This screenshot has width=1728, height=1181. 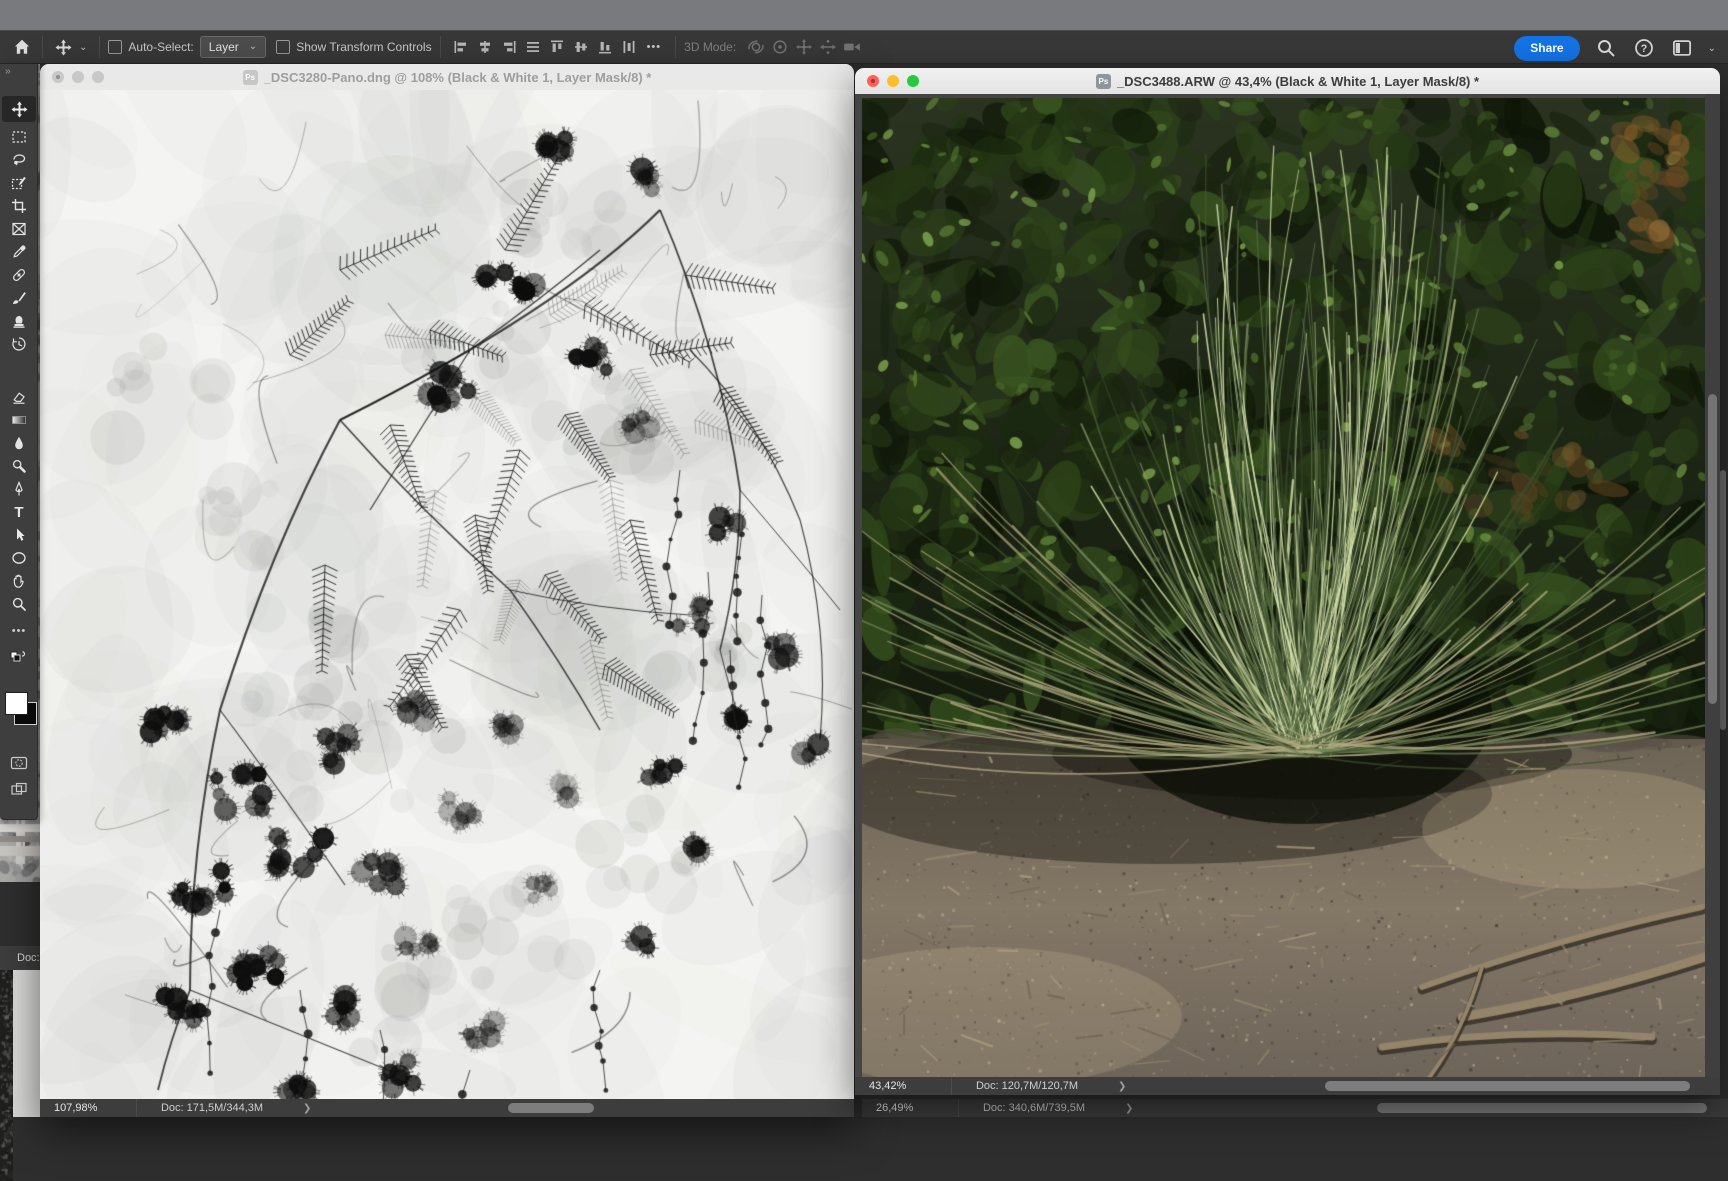 What do you see at coordinates (223, 47) in the screenshot?
I see `auto-select-target-value: Layer` at bounding box center [223, 47].